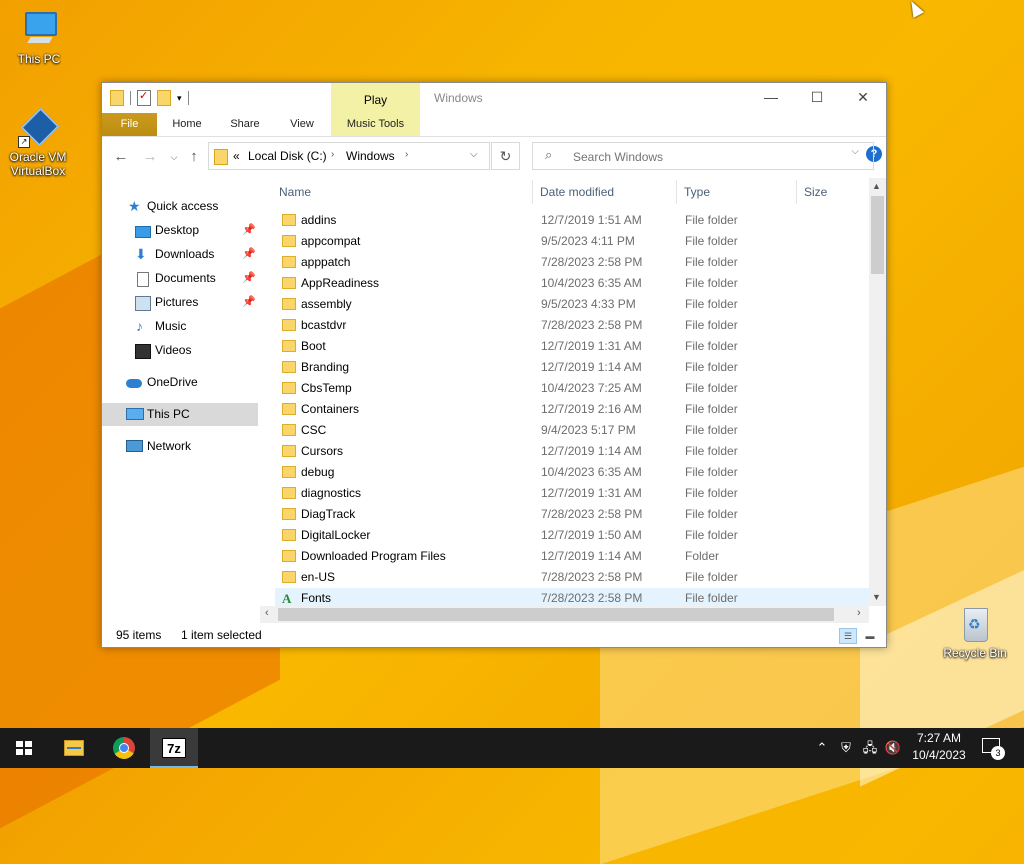  I want to click on taskbar-7zip: 7z, so click(174, 748).